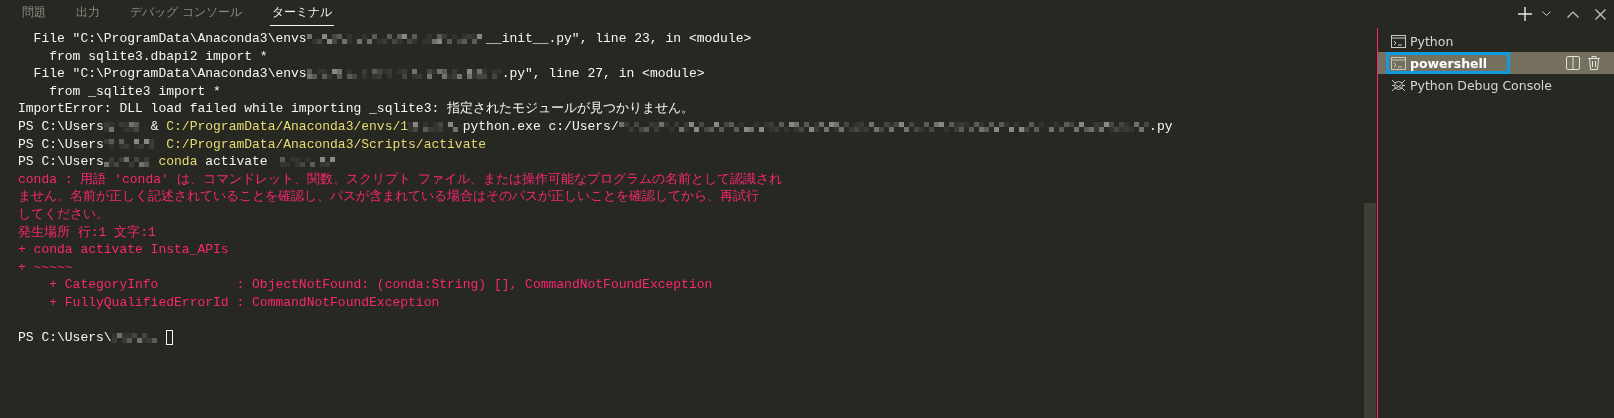 This screenshot has height=418, width=1614. What do you see at coordinates (170, 338) in the screenshot?
I see `text-cursor` at bounding box center [170, 338].